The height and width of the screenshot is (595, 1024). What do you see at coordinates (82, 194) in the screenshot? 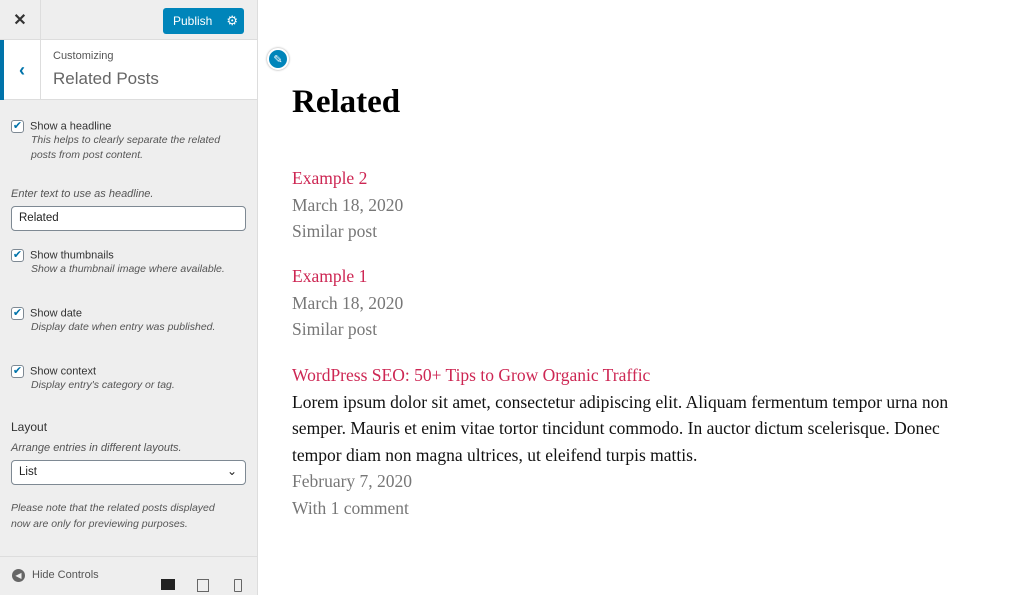
I see `headline-label: Enter text to use as headline.` at bounding box center [82, 194].